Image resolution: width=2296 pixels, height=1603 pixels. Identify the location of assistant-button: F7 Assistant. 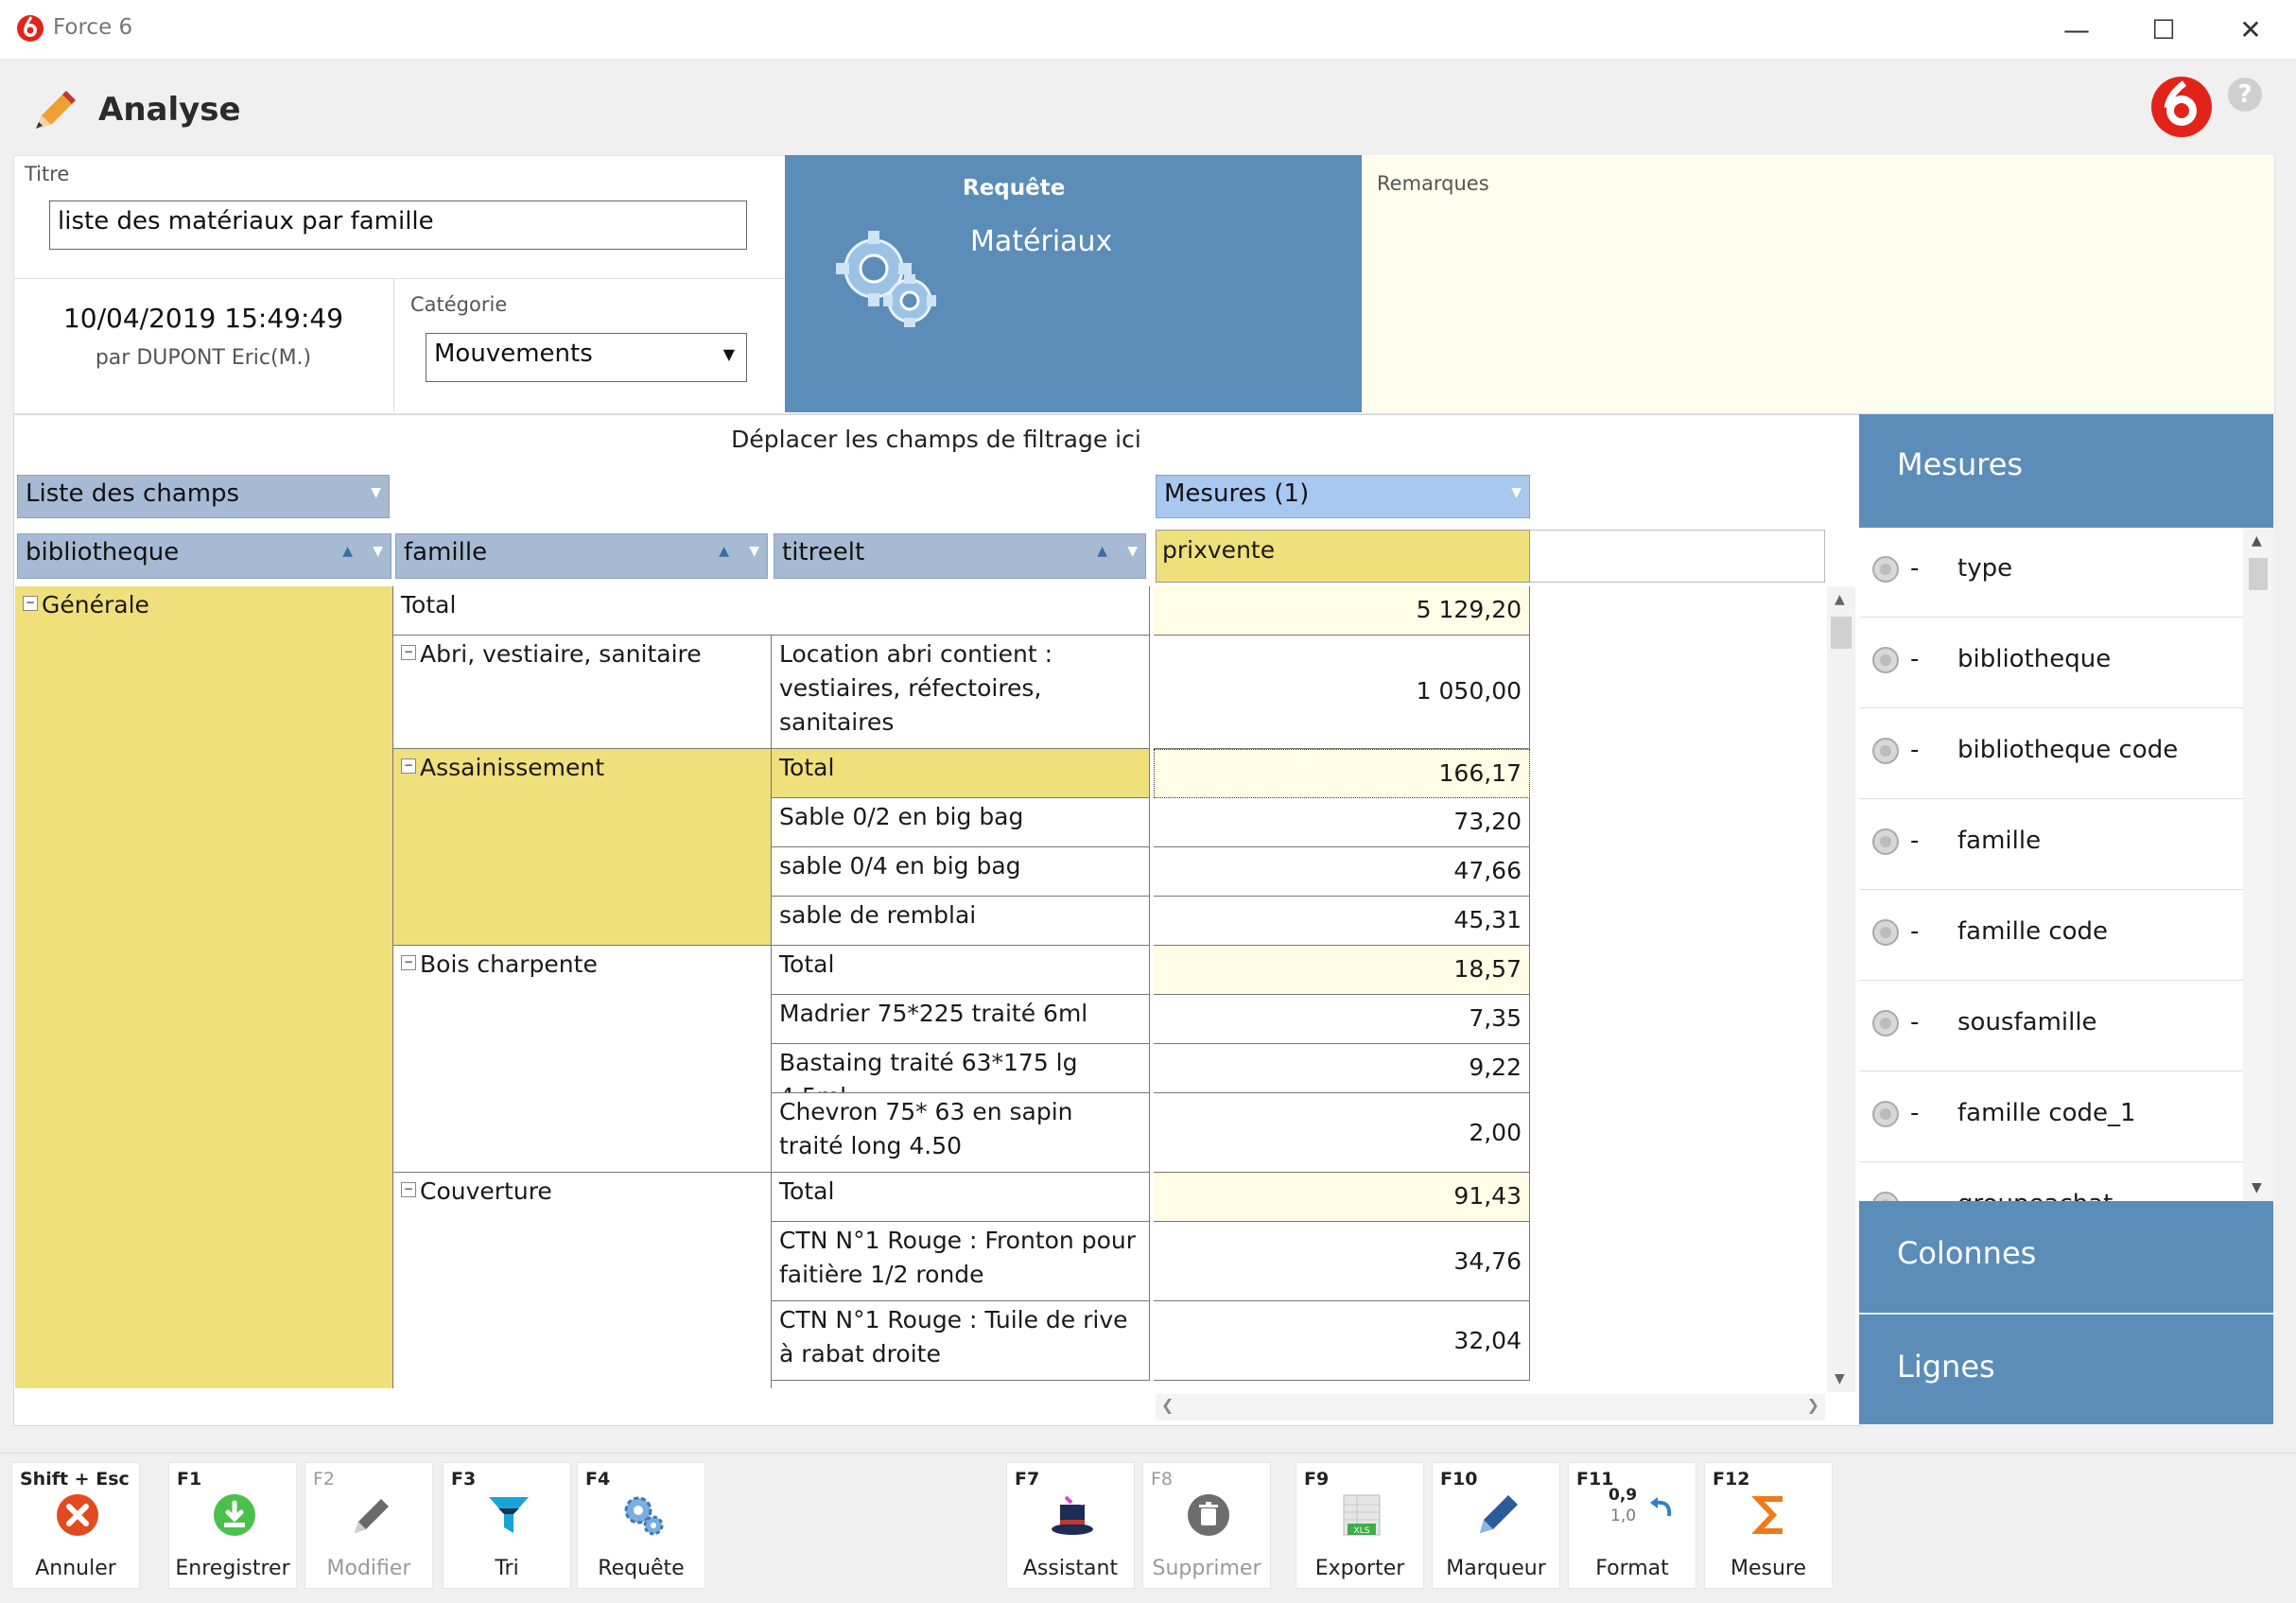
(1070, 1525).